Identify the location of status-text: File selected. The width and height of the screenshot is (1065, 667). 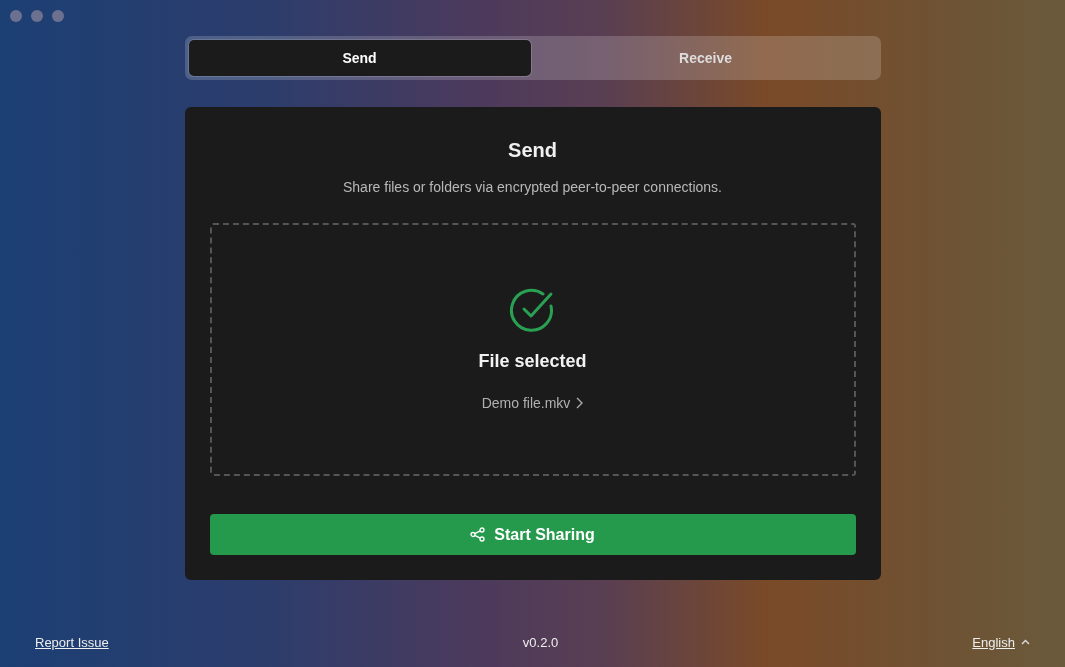
(532, 361).